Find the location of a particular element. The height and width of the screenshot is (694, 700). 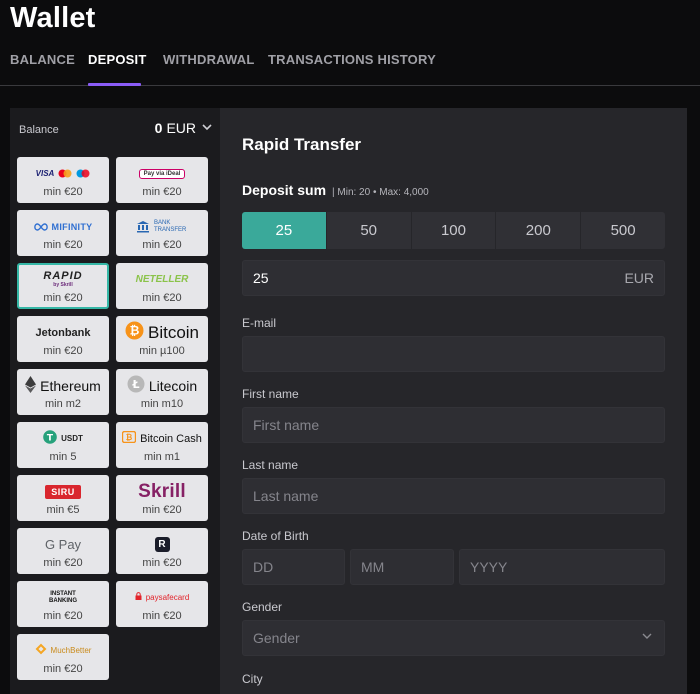

bitcoin-logo: ₿ Bitcoin is located at coordinates (162, 333).